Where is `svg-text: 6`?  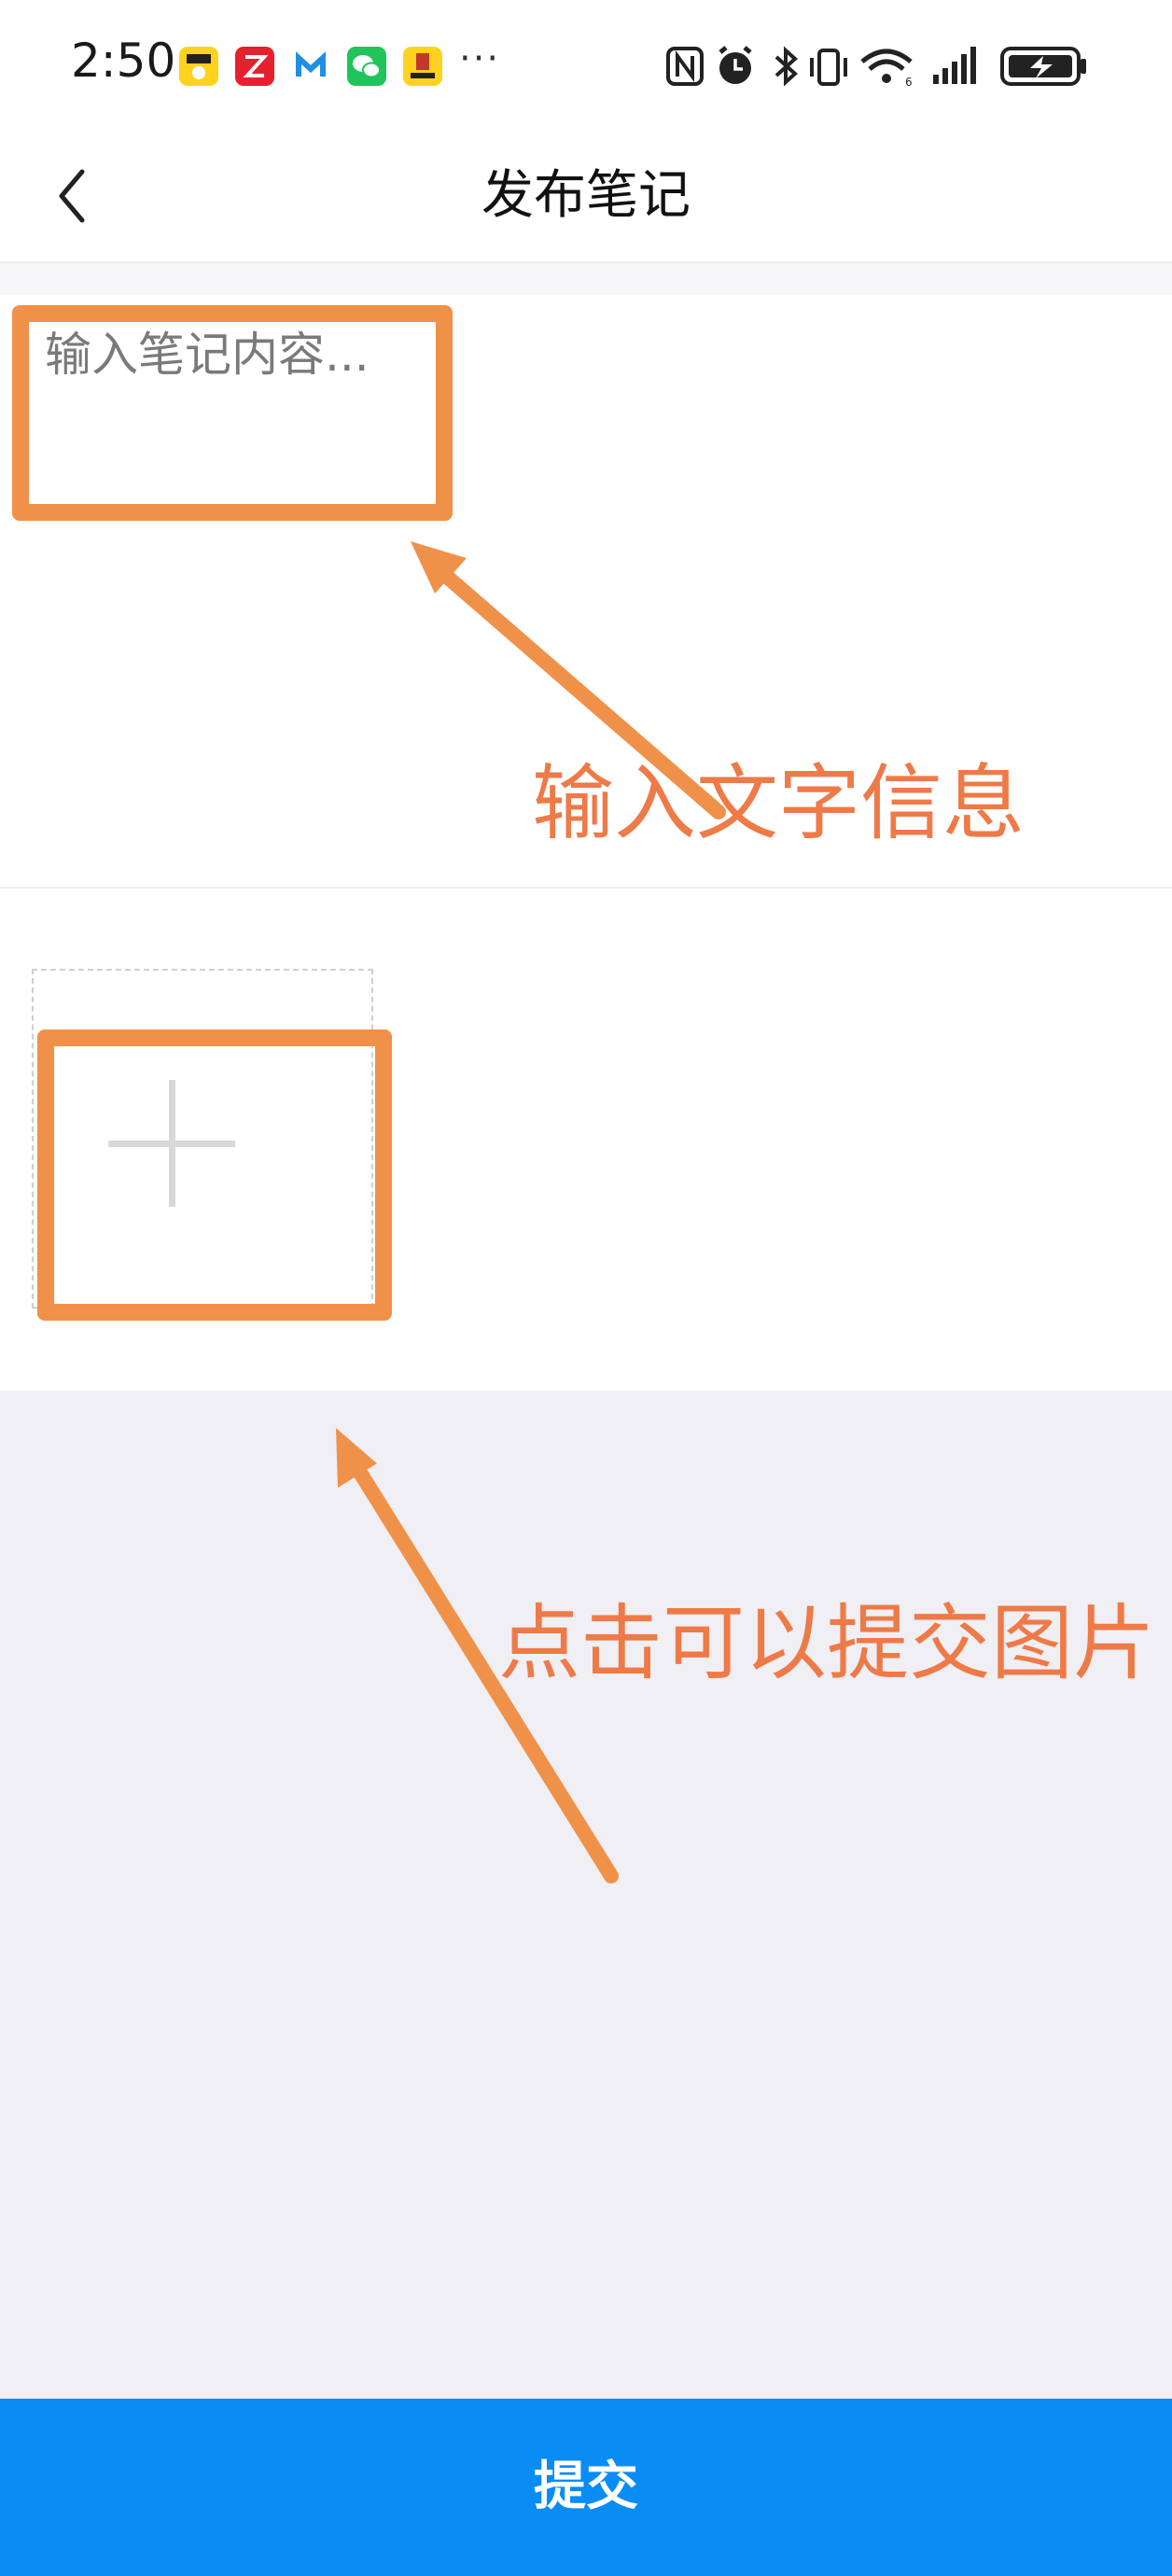 svg-text: 6 is located at coordinates (909, 82).